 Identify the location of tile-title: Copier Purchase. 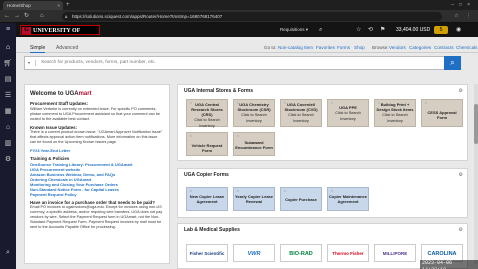
(301, 199).